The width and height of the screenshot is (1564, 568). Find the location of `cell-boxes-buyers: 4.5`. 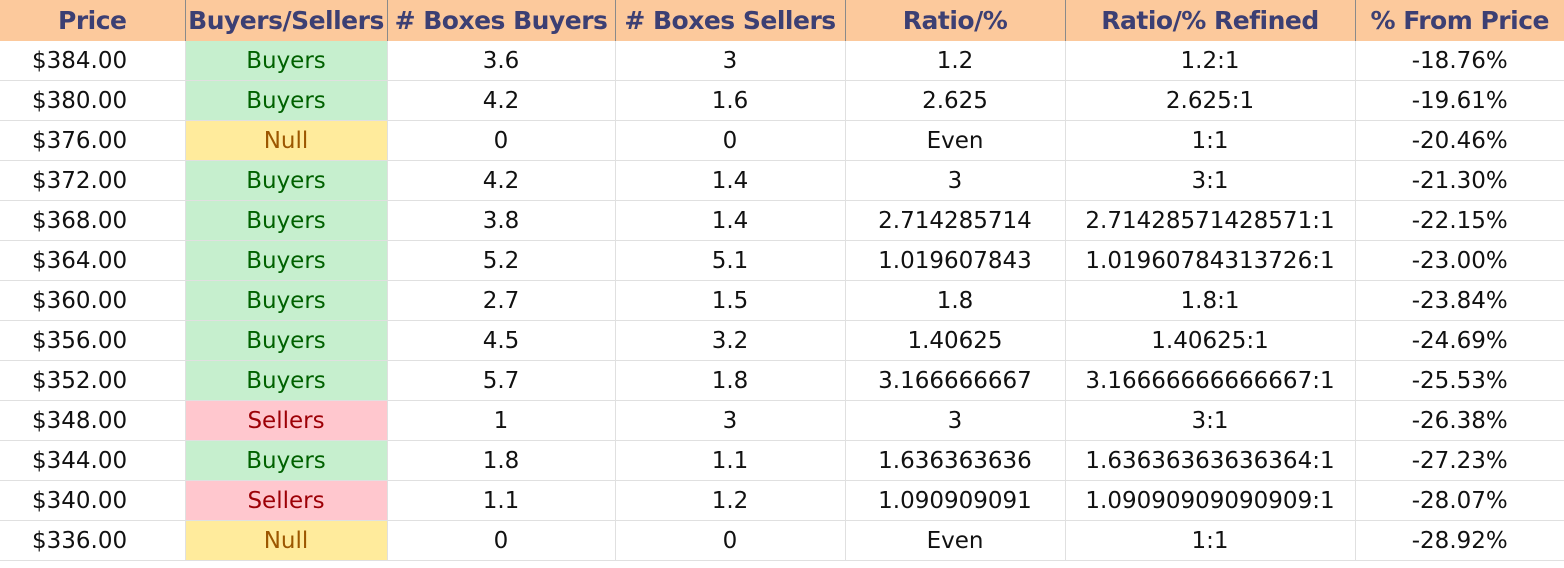

cell-boxes-buyers: 4.5 is located at coordinates (501, 340).